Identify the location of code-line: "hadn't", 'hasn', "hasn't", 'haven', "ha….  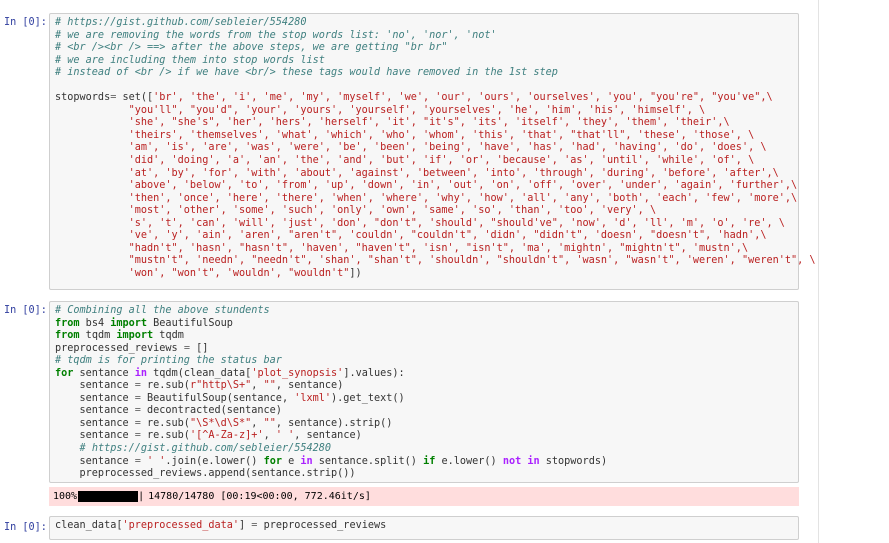
(402, 248).